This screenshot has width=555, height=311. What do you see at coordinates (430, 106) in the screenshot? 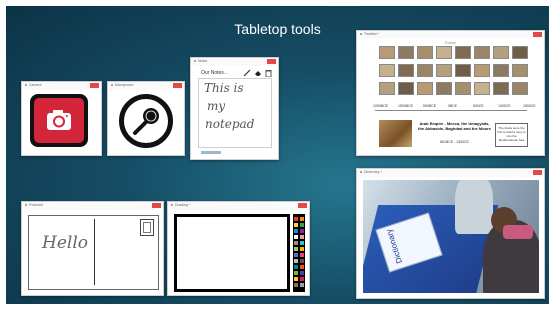
I see `timeline-date-label: 500BCE` at bounding box center [430, 106].